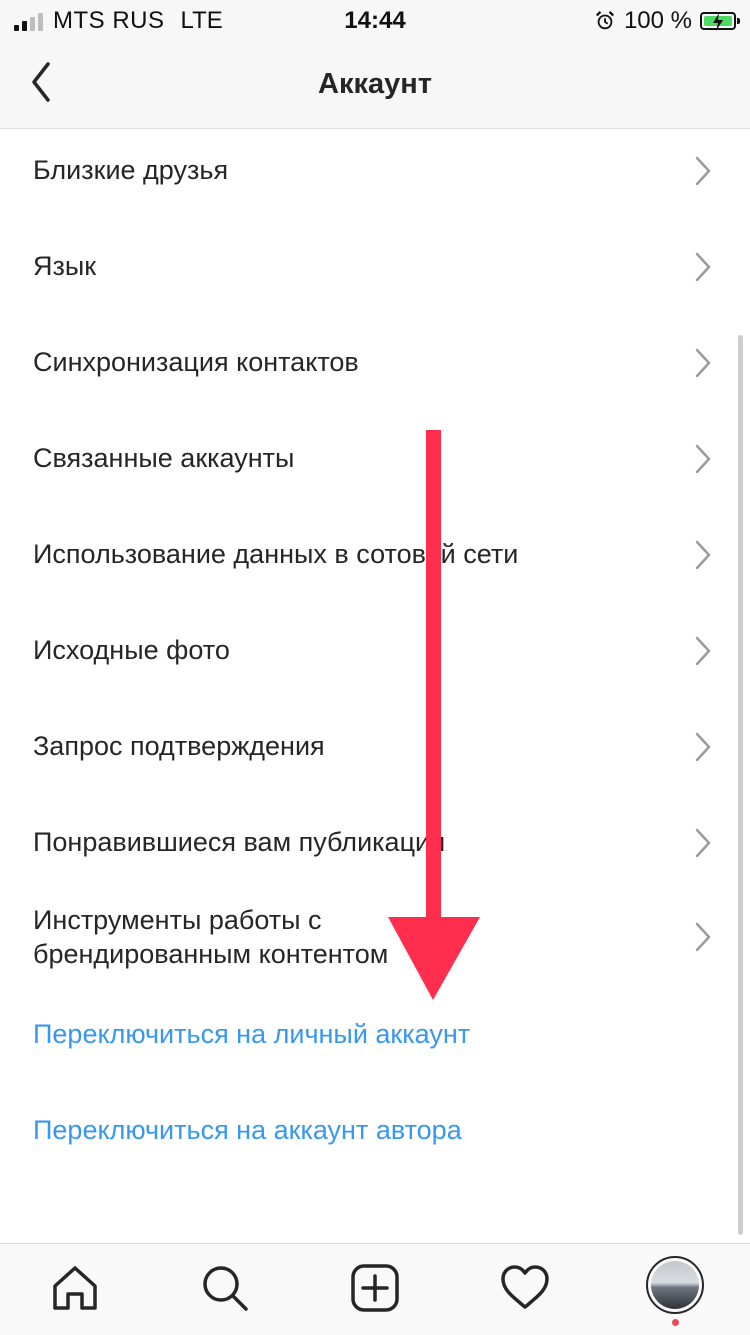 This screenshot has height=1335, width=750. Describe the element at coordinates (75, 1288) in the screenshot. I see `home-icon` at that location.